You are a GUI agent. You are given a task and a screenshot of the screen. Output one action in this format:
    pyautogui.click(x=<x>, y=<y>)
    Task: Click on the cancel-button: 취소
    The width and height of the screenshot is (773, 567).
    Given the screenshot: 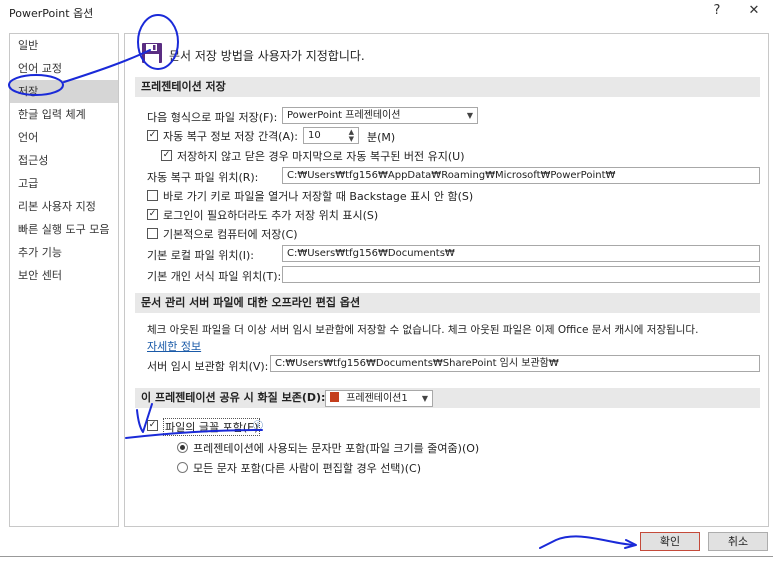 What is the action you would take?
    pyautogui.click(x=738, y=541)
    